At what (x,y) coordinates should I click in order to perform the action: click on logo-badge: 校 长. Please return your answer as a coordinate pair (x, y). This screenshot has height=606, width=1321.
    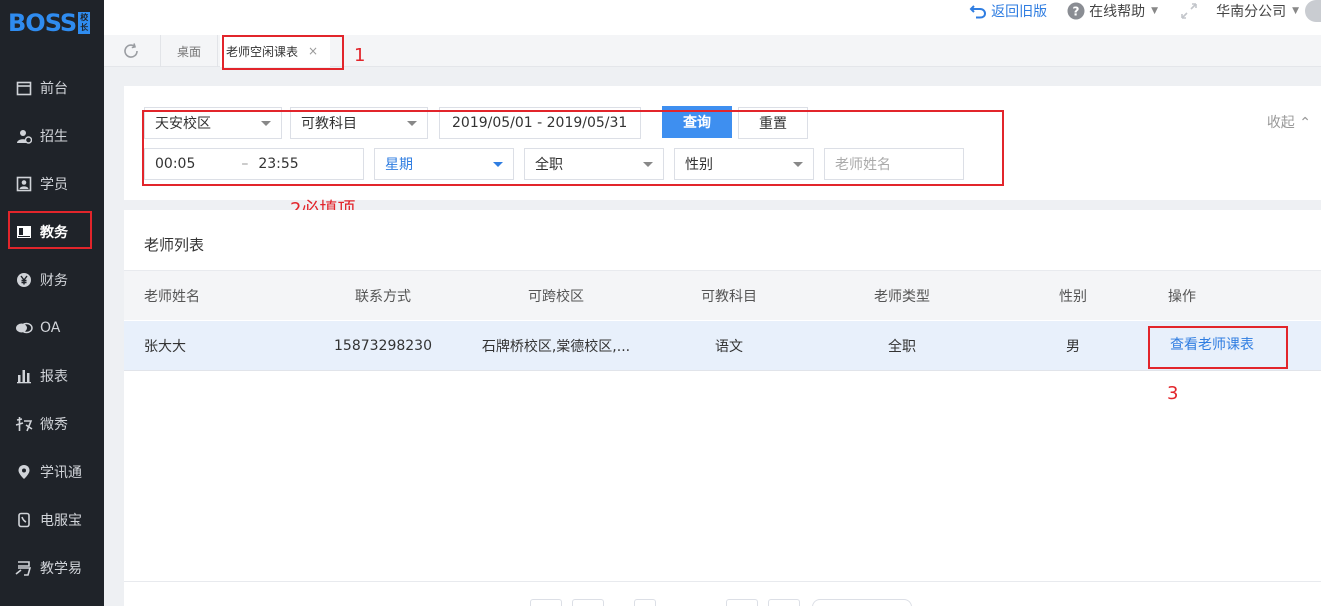
    Looking at the image, I should click on (84, 22).